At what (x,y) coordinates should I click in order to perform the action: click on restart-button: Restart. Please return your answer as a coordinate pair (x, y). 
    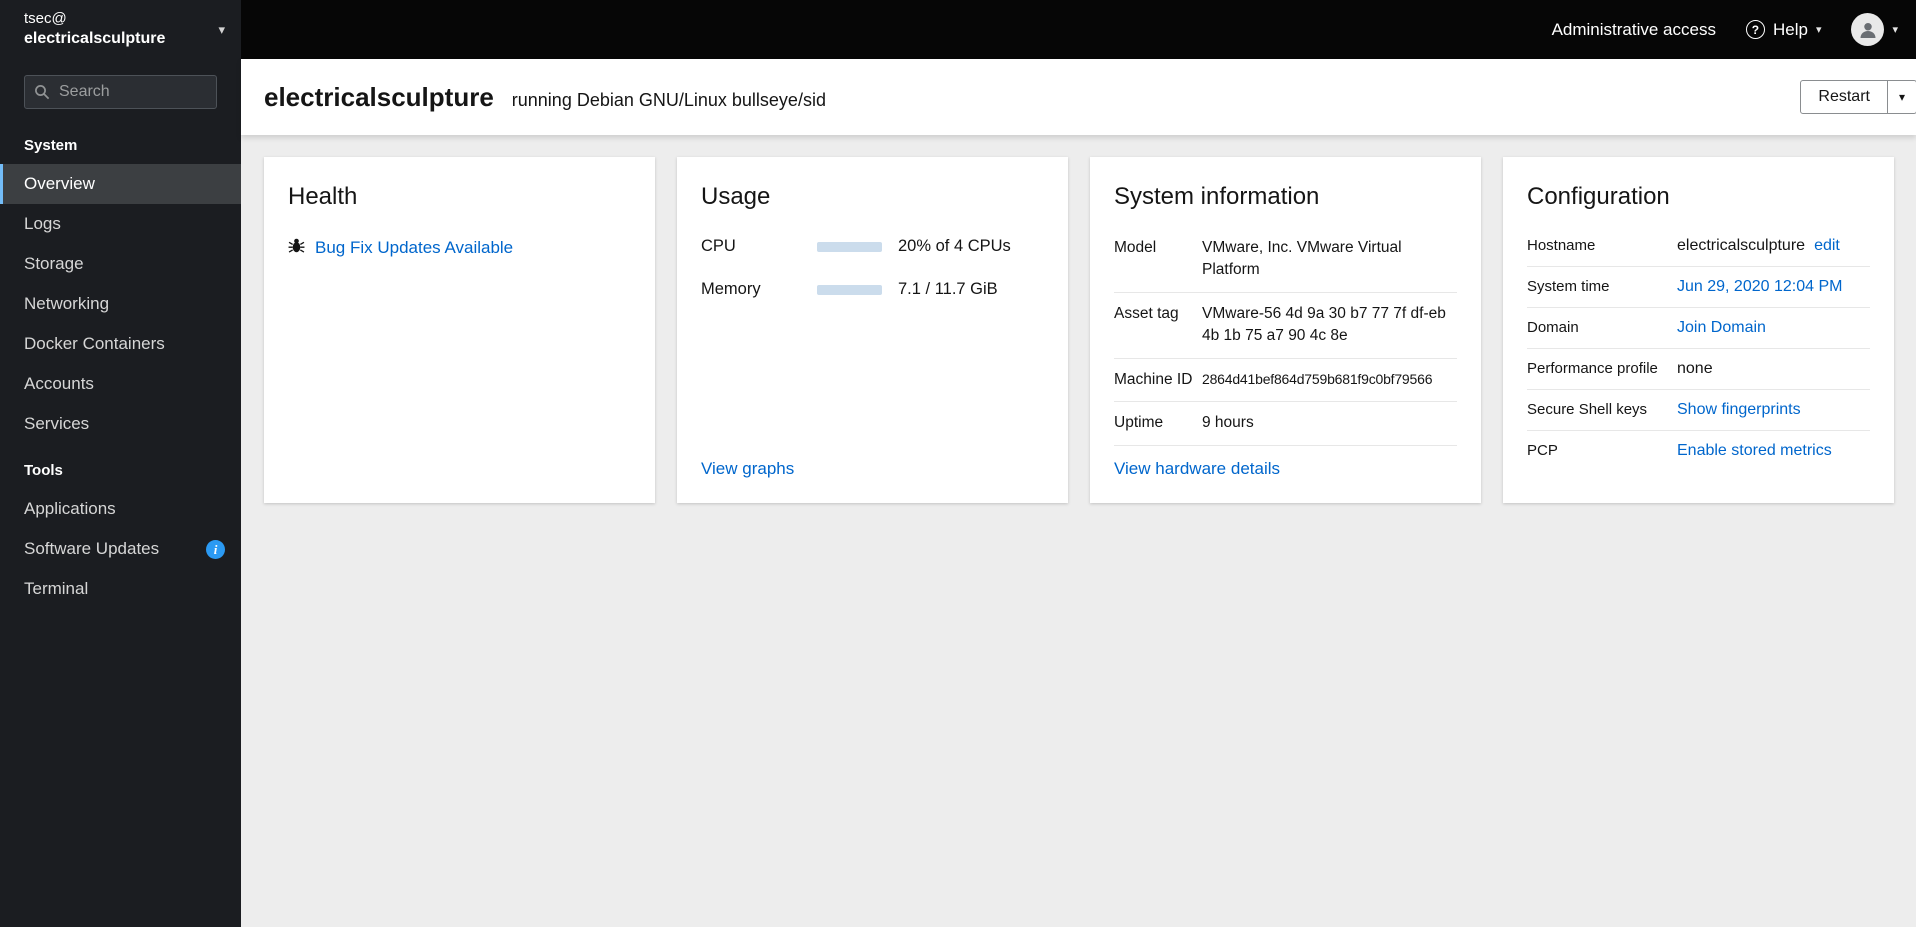
    Looking at the image, I should click on (1844, 97).